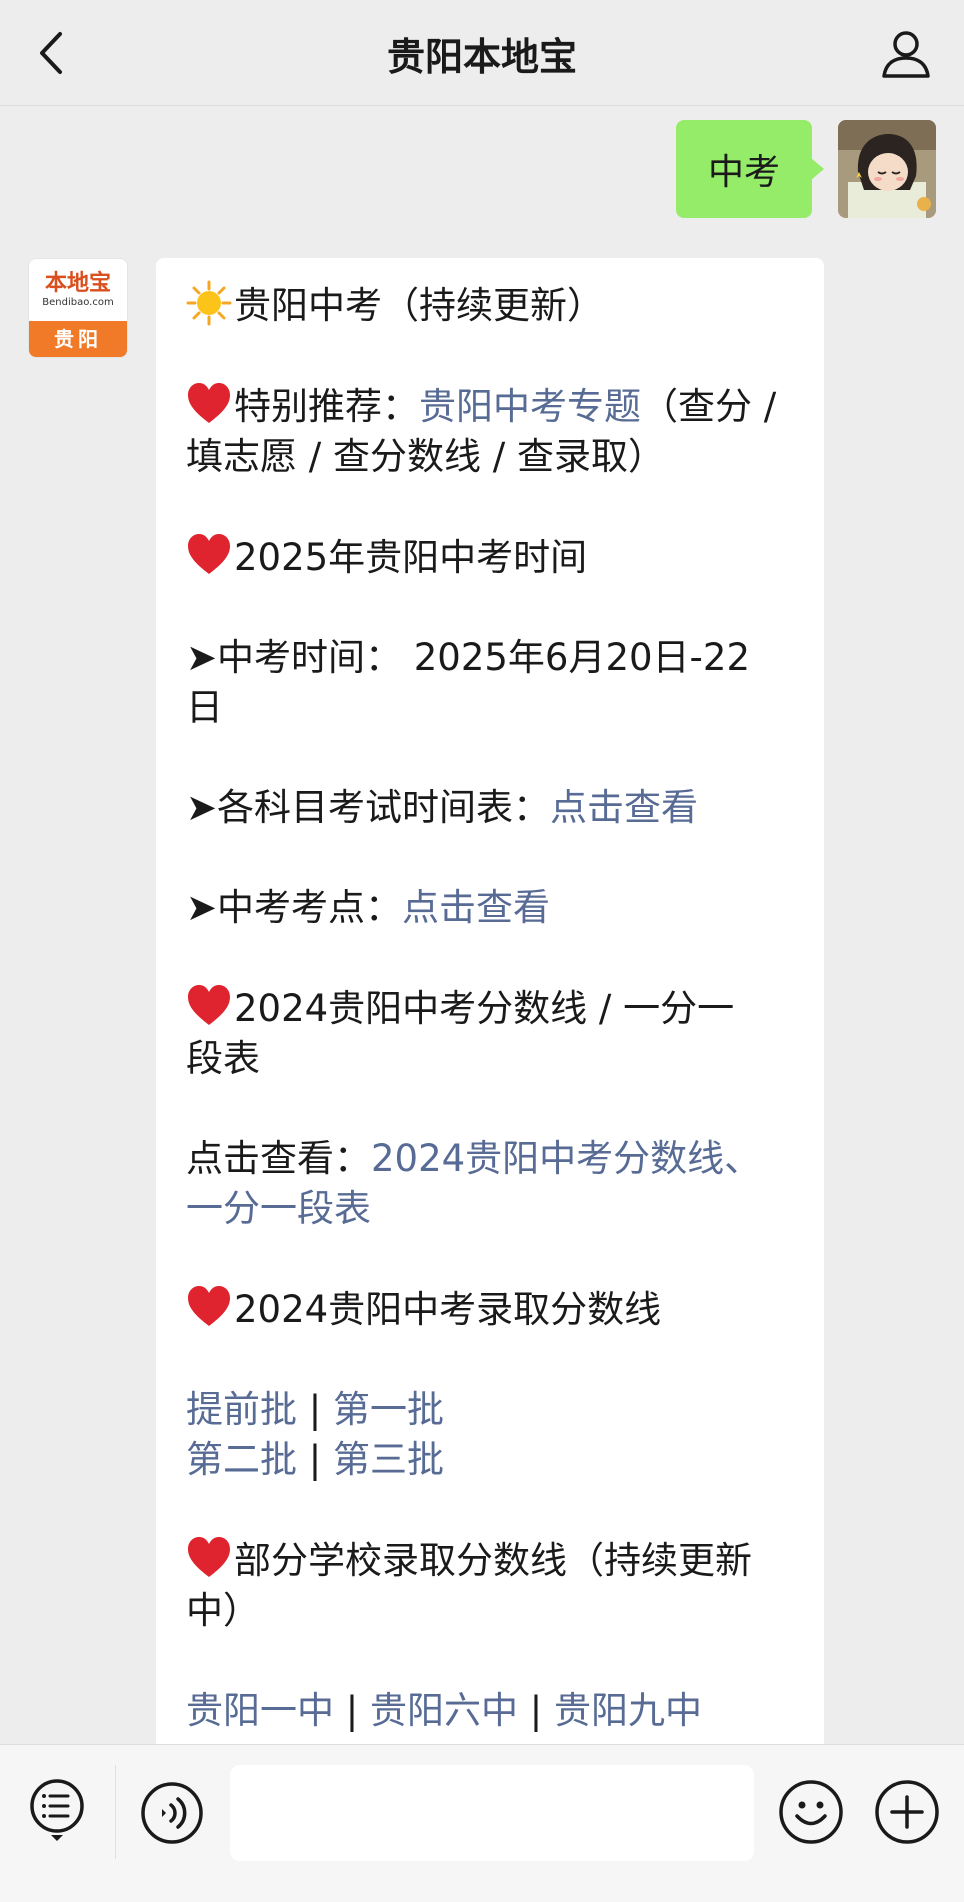 The height and width of the screenshot is (1902, 964). What do you see at coordinates (425, 456) in the screenshot?
I see `message-line: 填志愿 / 查分数线 / 查录取）` at bounding box center [425, 456].